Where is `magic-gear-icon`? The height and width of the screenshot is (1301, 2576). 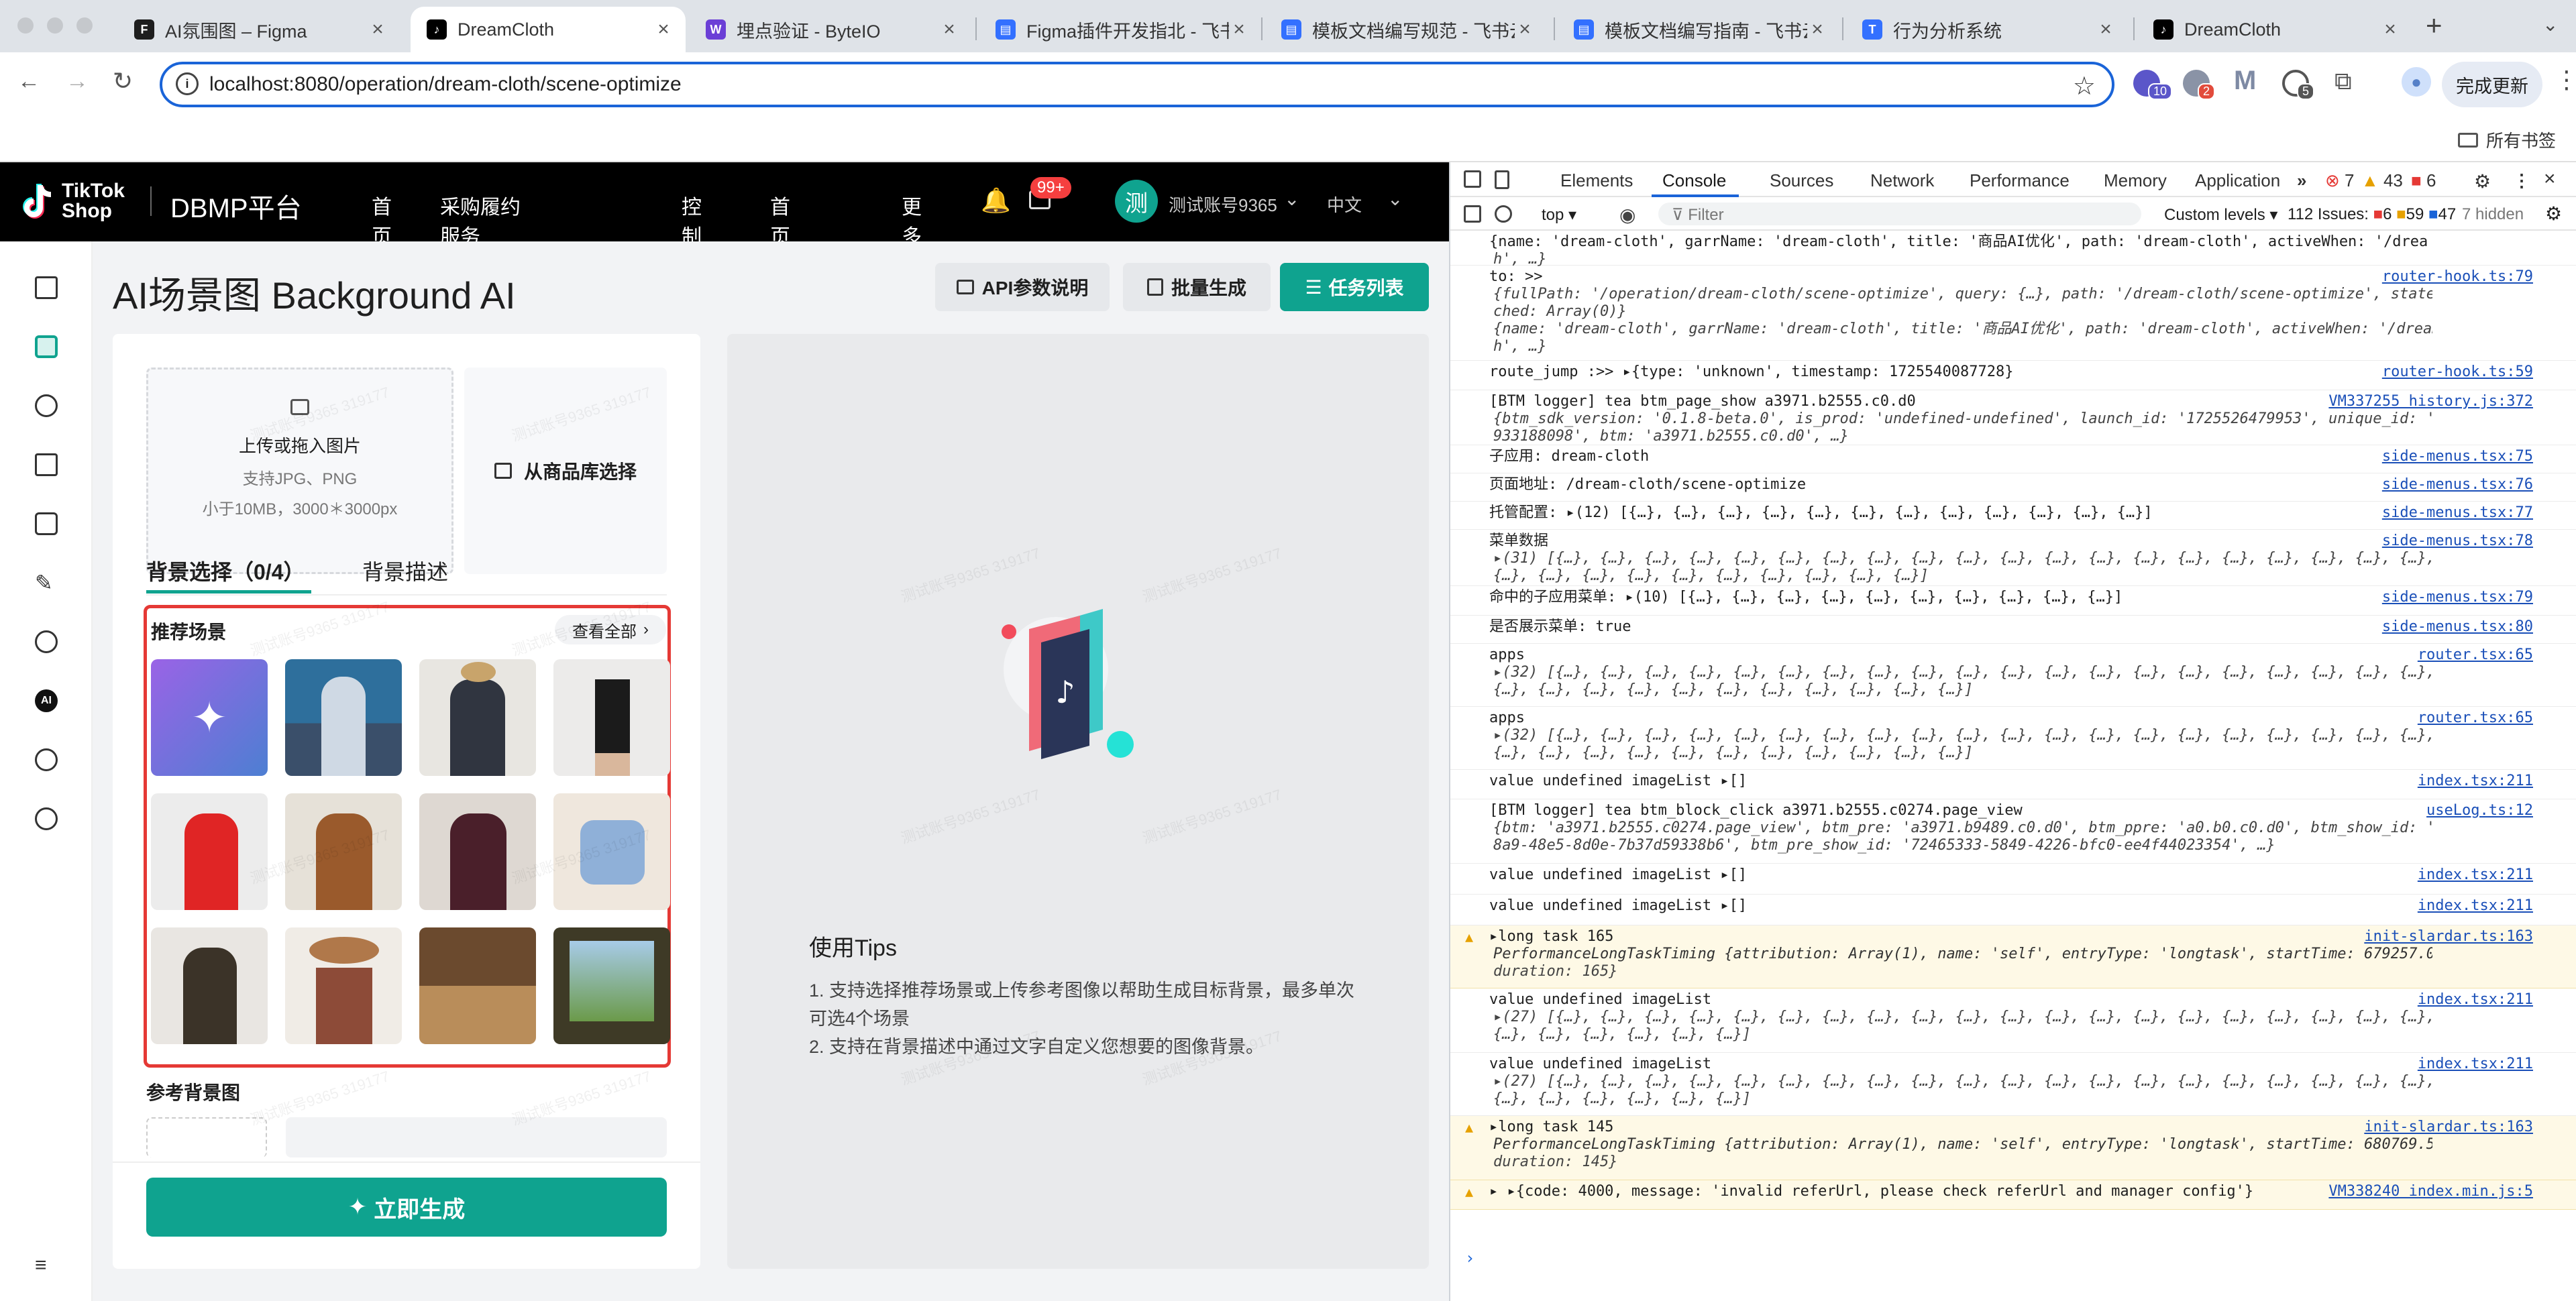
magic-gear-icon is located at coordinates (46, 405).